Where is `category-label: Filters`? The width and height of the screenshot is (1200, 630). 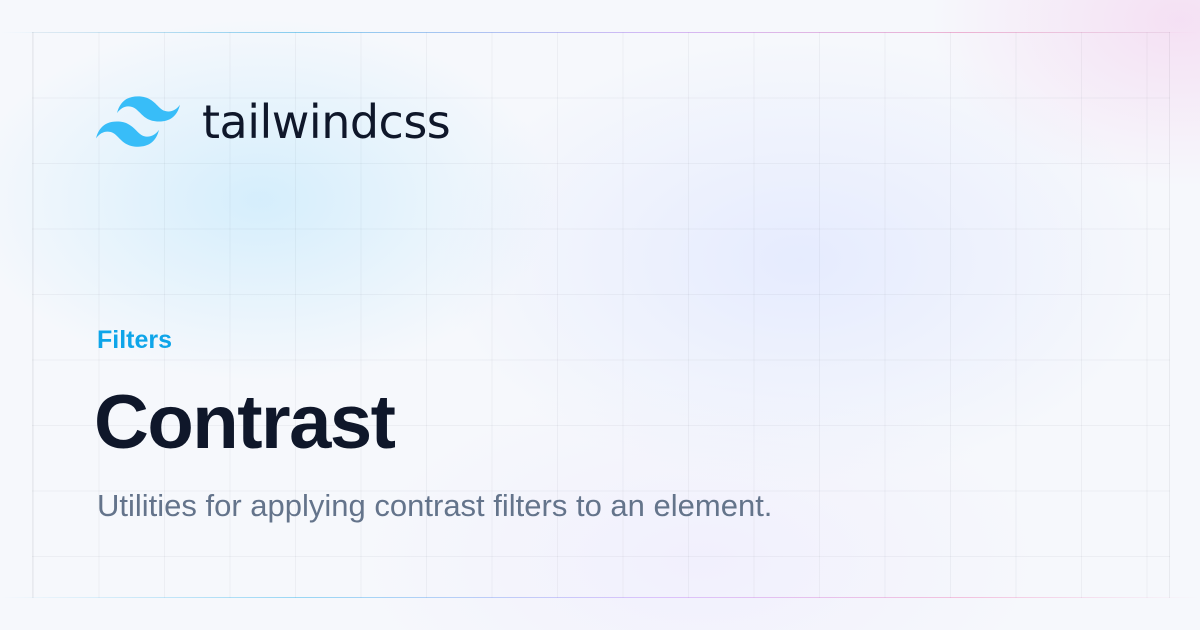 category-label: Filters is located at coordinates (135, 340).